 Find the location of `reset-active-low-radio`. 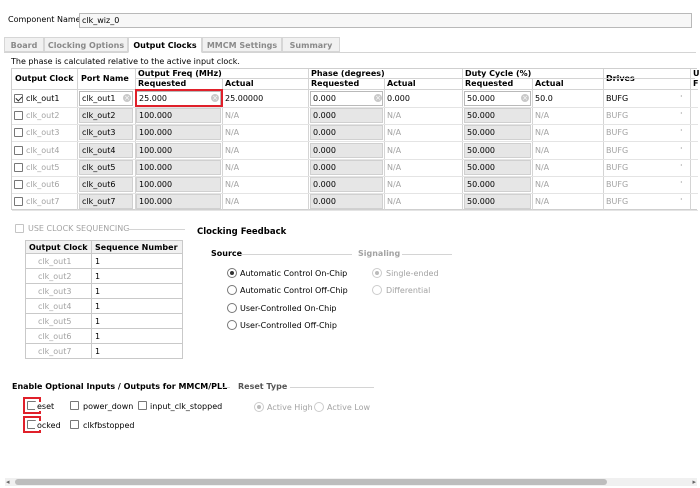

reset-active-low-radio is located at coordinates (319, 407).